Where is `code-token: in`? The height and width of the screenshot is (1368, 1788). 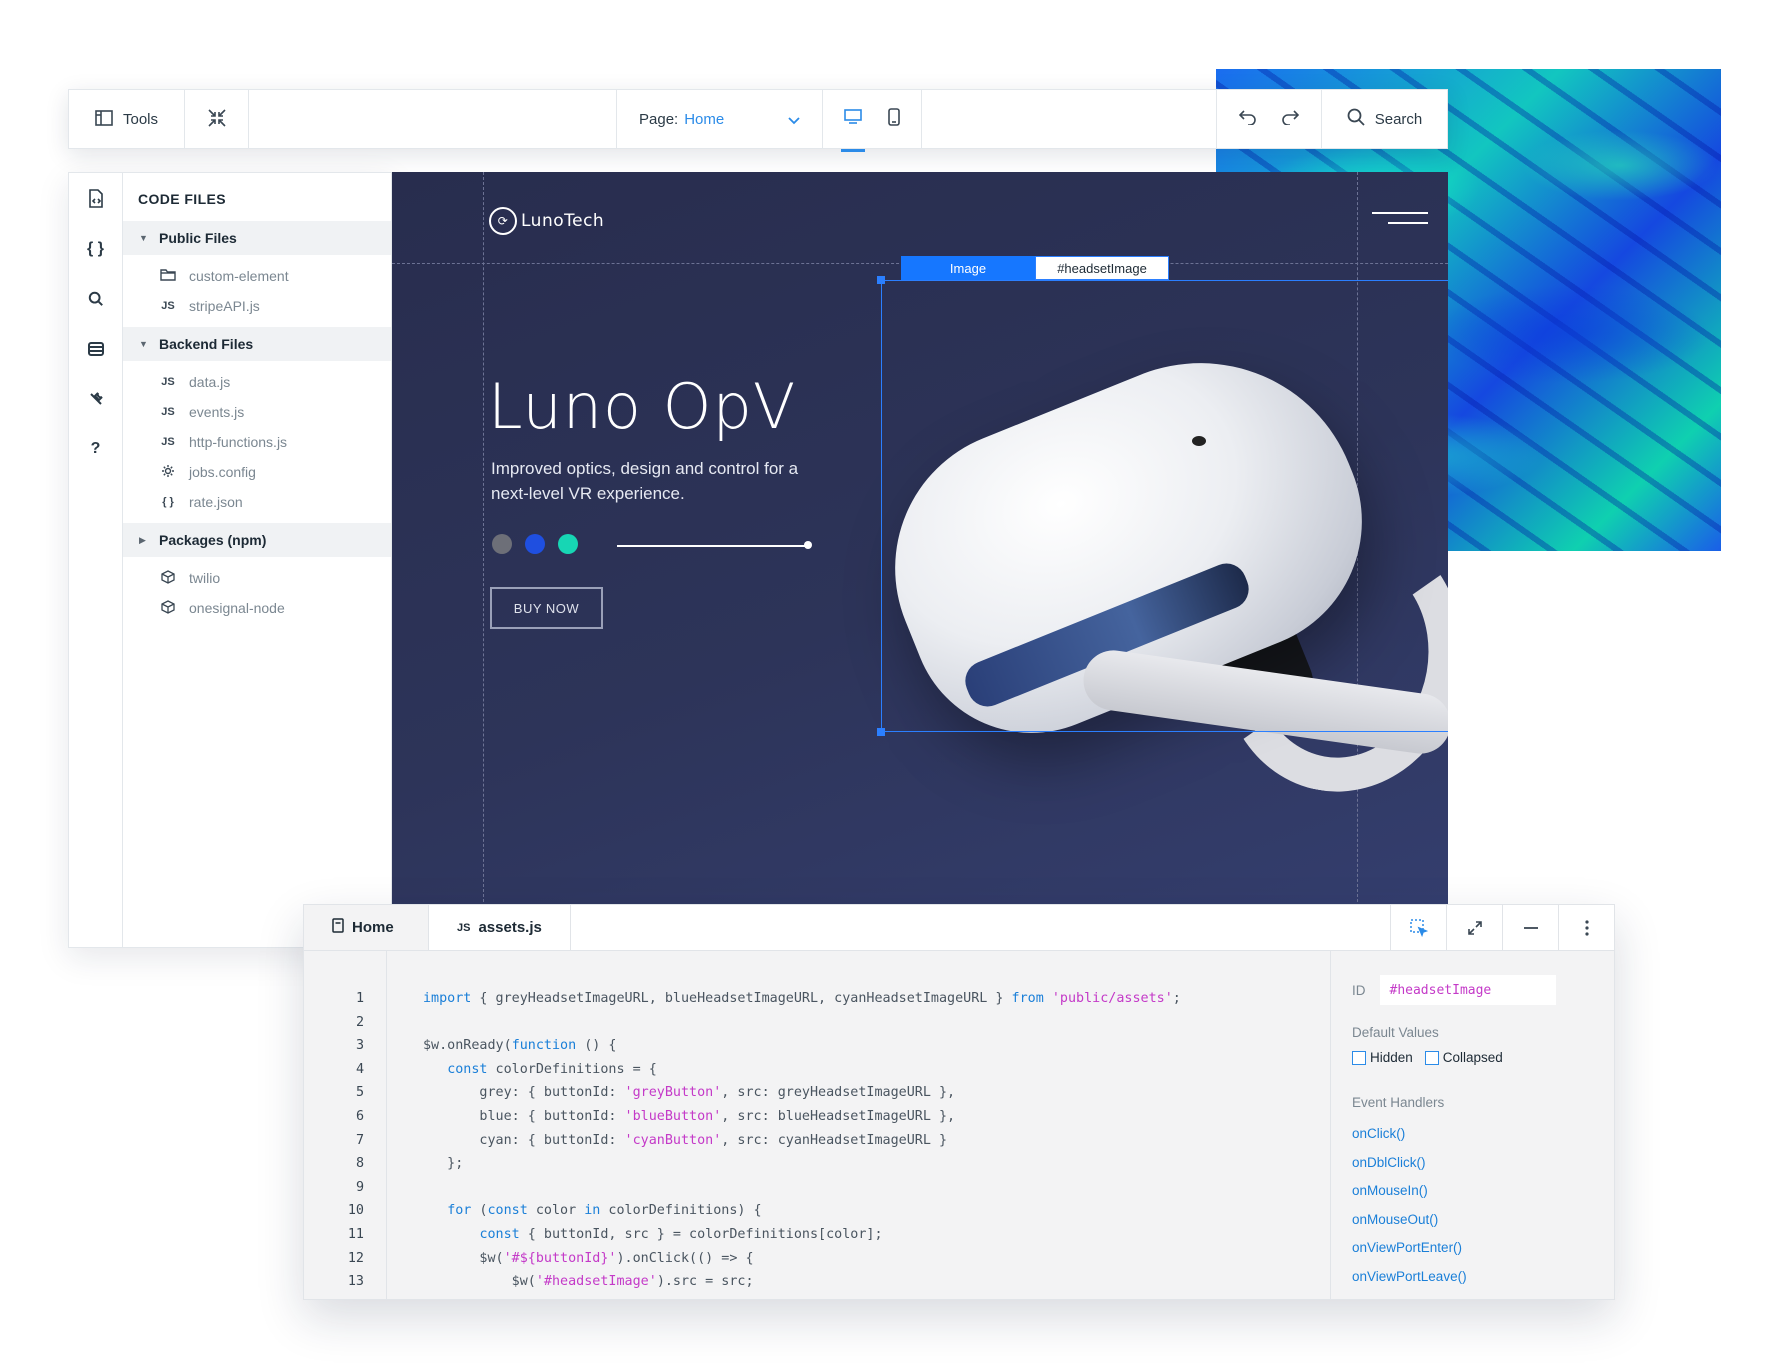 code-token: in is located at coordinates (592, 1211).